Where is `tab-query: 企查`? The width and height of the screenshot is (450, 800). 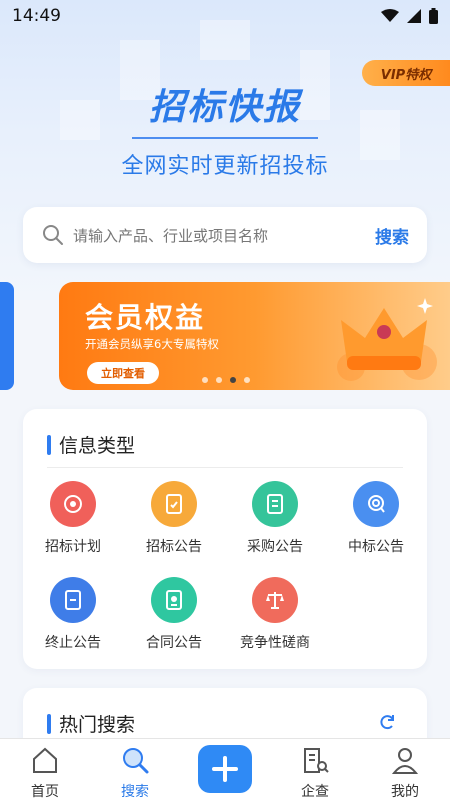 tab-query: 企查 is located at coordinates (315, 769).